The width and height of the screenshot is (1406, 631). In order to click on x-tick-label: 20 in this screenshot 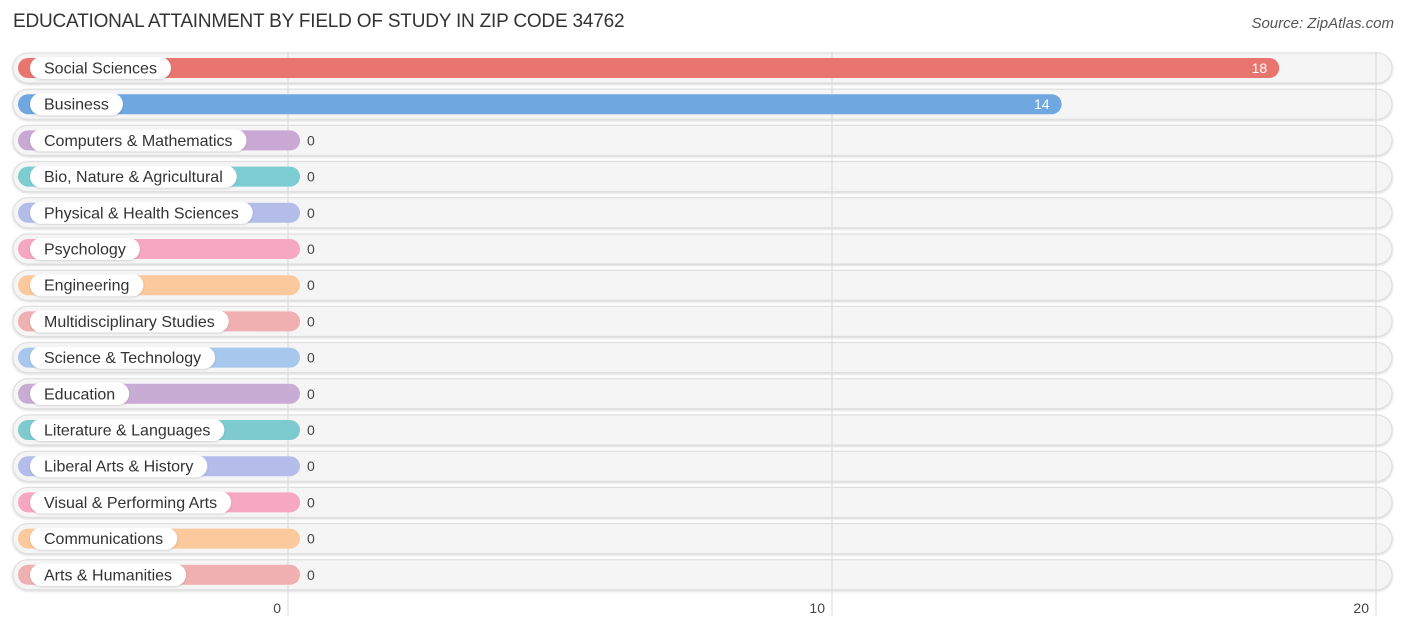, I will do `click(1361, 608)`.